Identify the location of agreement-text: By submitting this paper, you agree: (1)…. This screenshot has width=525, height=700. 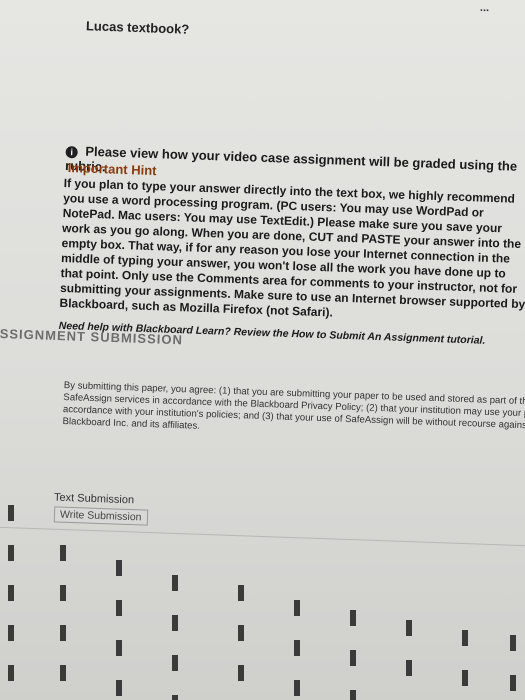
(293, 406).